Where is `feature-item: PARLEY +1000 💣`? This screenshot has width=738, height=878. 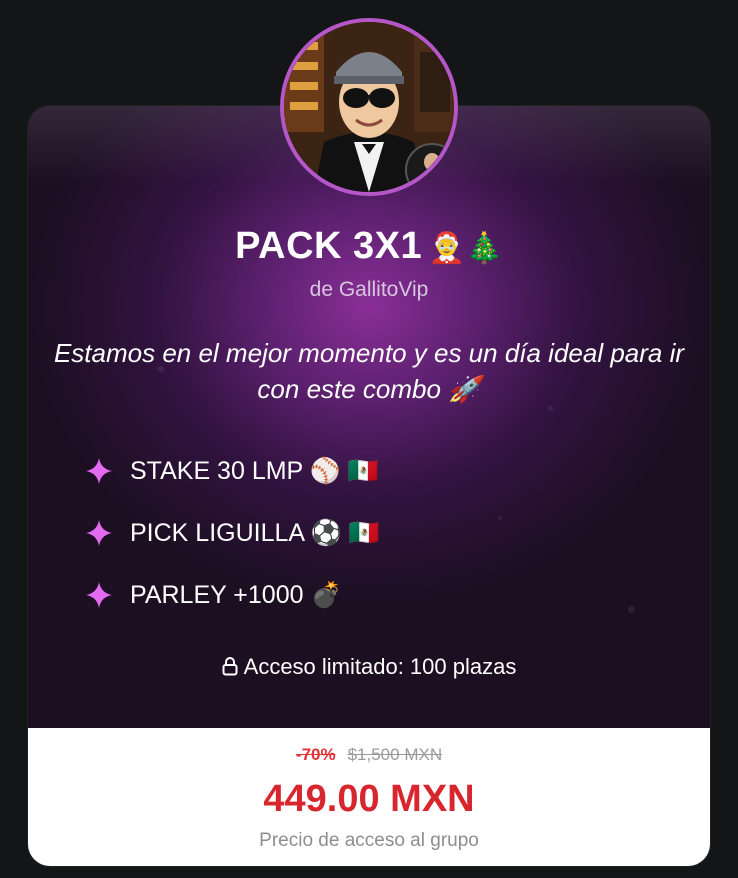
feature-item: PARLEY +1000 💣 is located at coordinates (233, 595).